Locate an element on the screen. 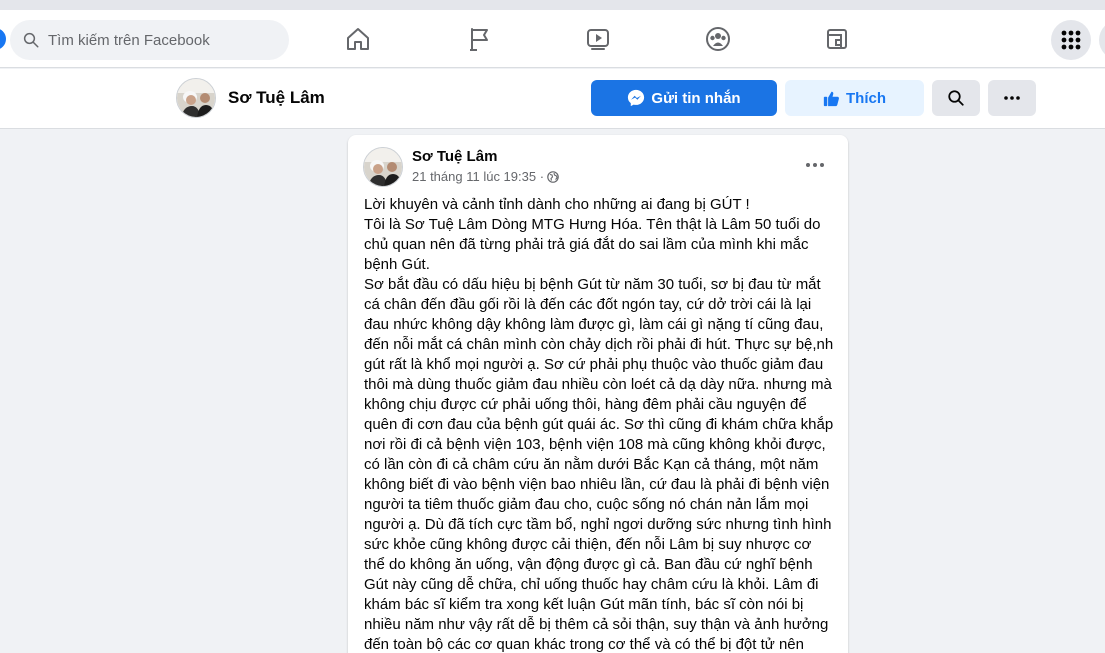  post-author-name: Sơ Tuệ Lâm is located at coordinates (454, 156).